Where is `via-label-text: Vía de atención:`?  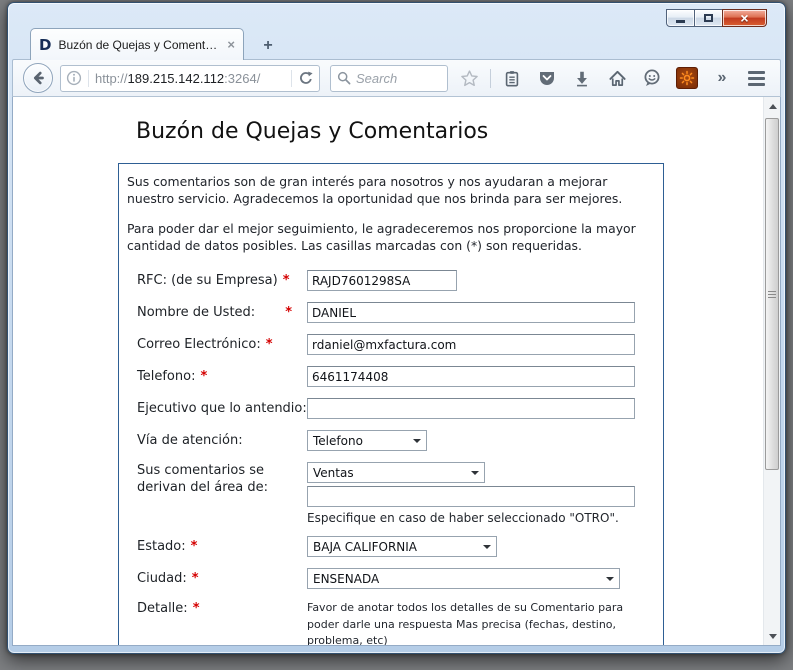 via-label-text: Vía de atención: is located at coordinates (190, 440).